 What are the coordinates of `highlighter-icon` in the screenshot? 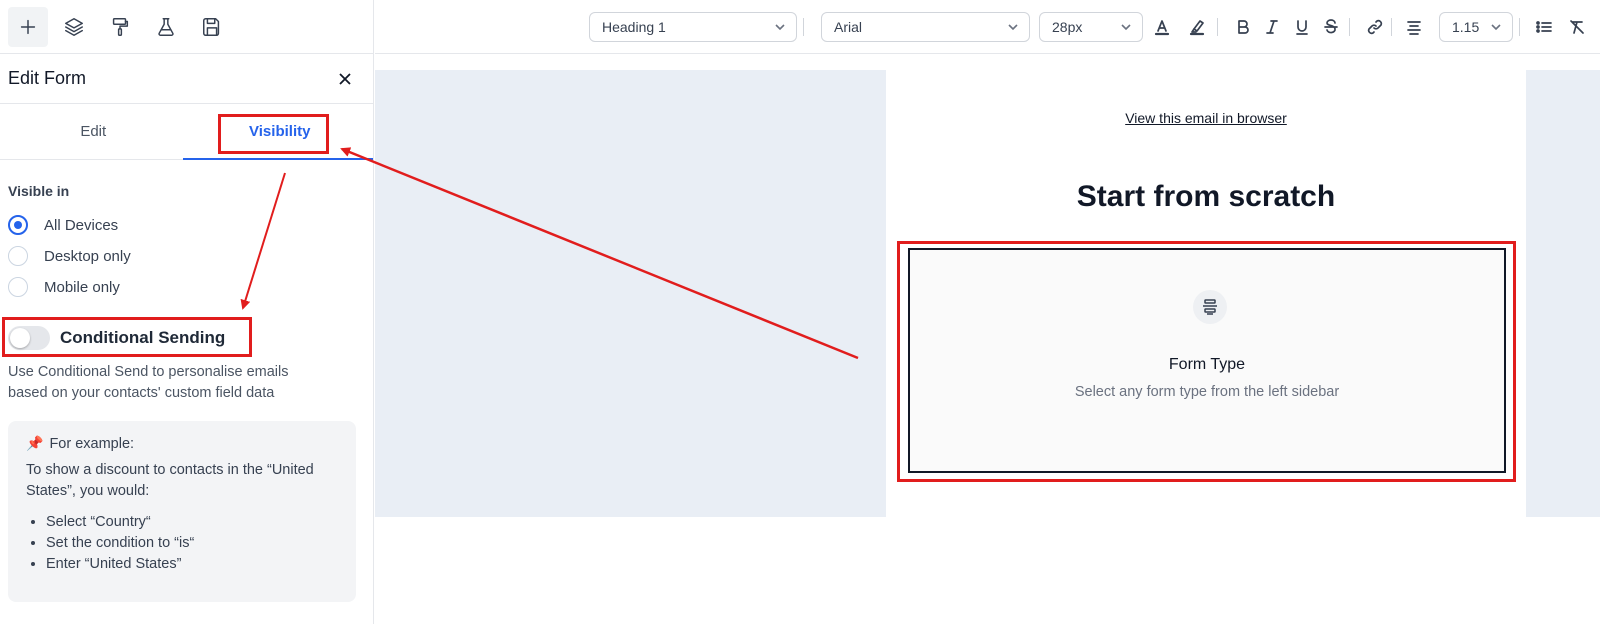 It's located at (1197, 27).